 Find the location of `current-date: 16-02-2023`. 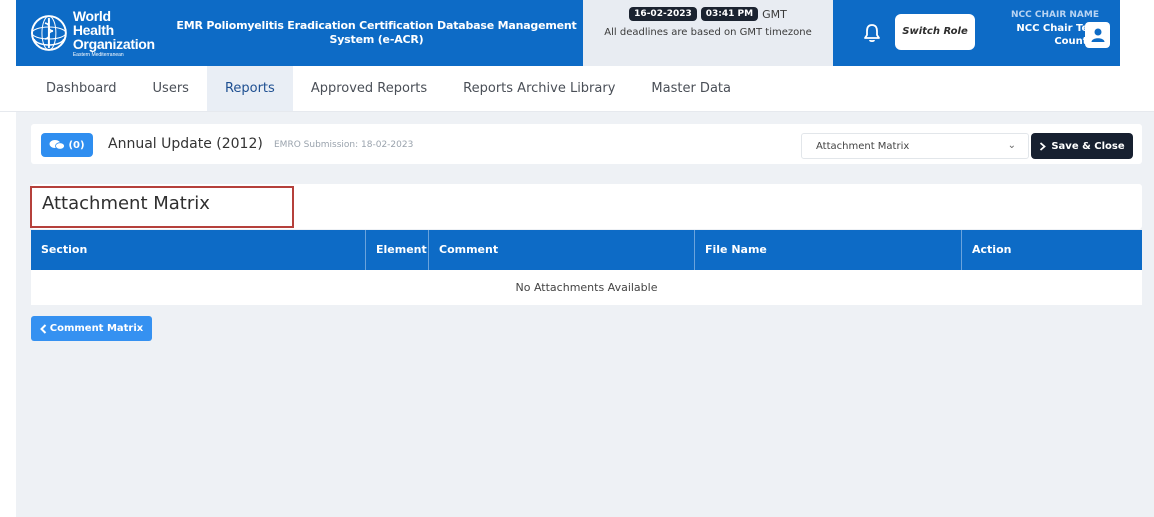

current-date: 16-02-2023 is located at coordinates (663, 14).